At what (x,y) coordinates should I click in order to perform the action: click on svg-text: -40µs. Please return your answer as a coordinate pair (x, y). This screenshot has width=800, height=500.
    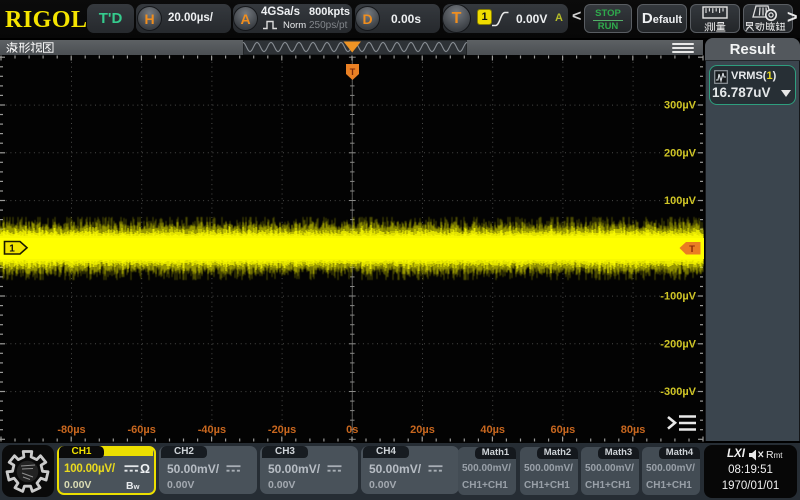
    Looking at the image, I should click on (212, 430).